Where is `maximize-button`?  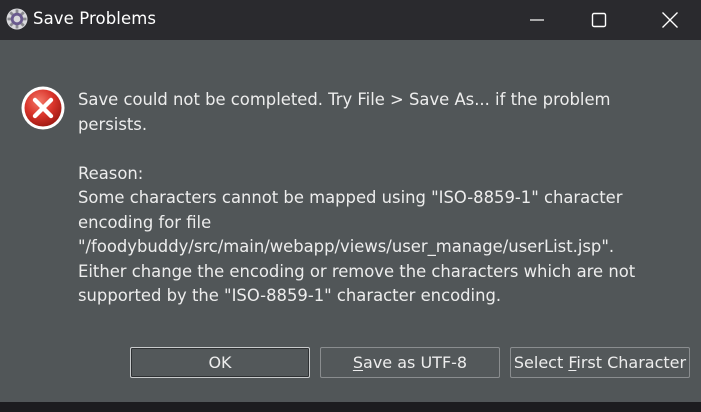 maximize-button is located at coordinates (599, 20).